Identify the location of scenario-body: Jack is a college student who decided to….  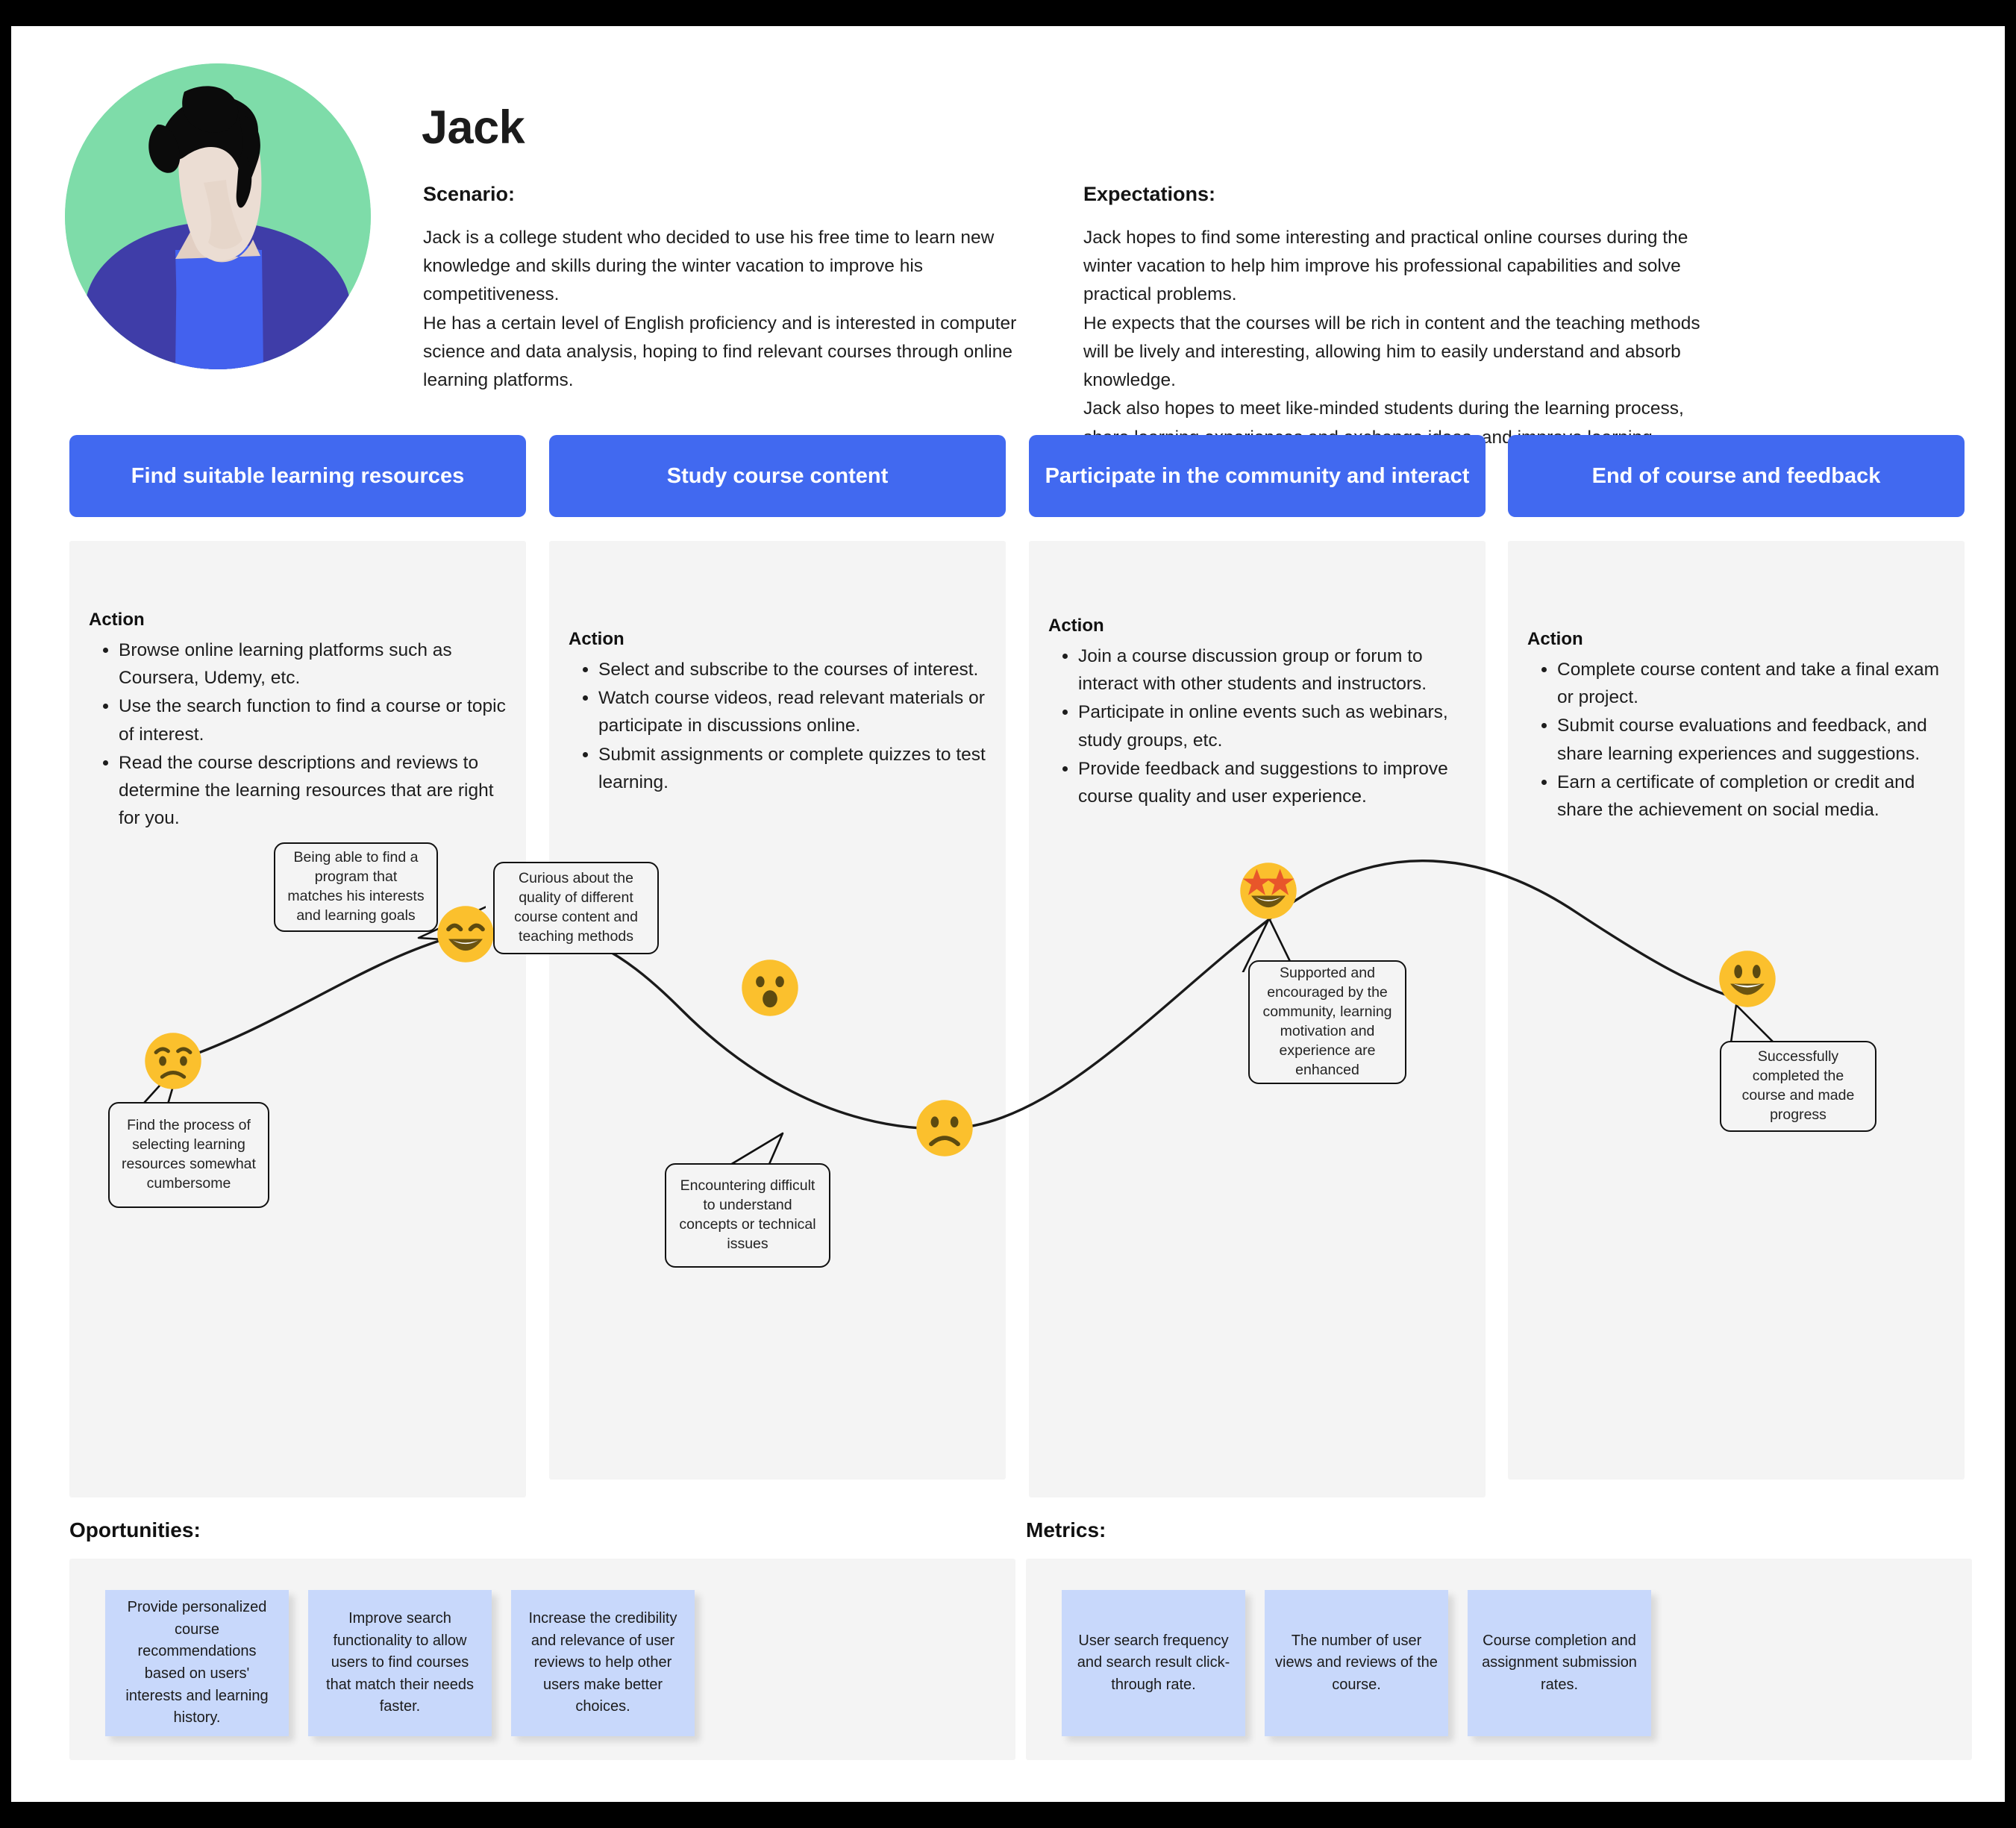
(720, 309).